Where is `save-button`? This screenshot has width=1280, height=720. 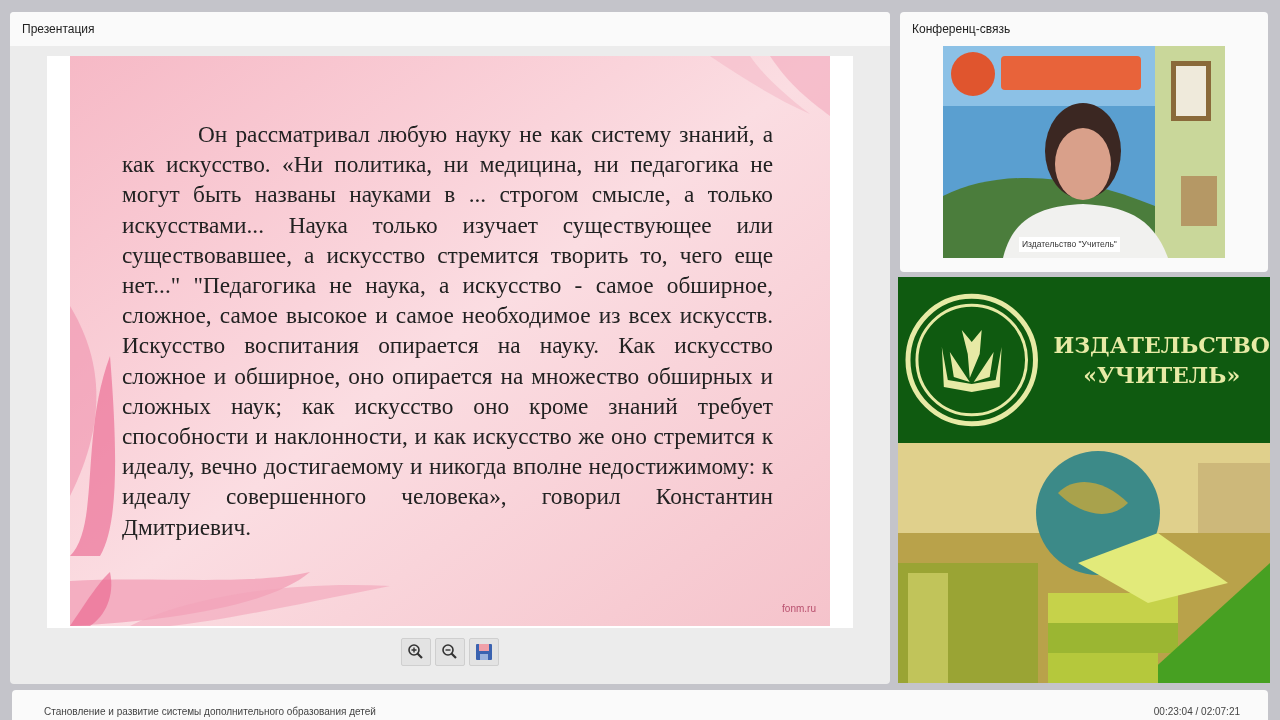 save-button is located at coordinates (484, 652).